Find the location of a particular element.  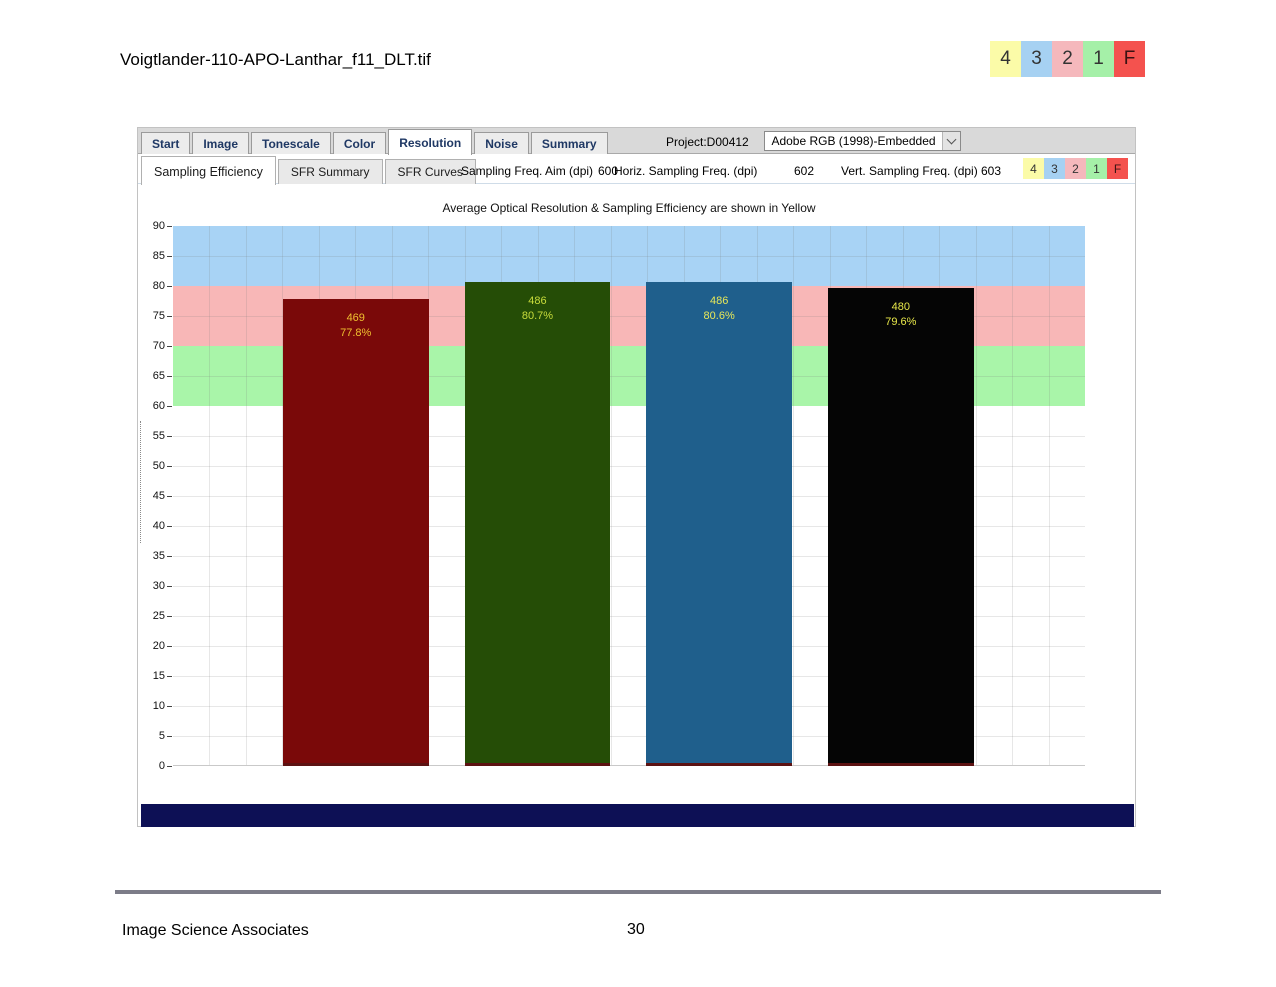

y-tick-label: 90 is located at coordinates (158, 226).